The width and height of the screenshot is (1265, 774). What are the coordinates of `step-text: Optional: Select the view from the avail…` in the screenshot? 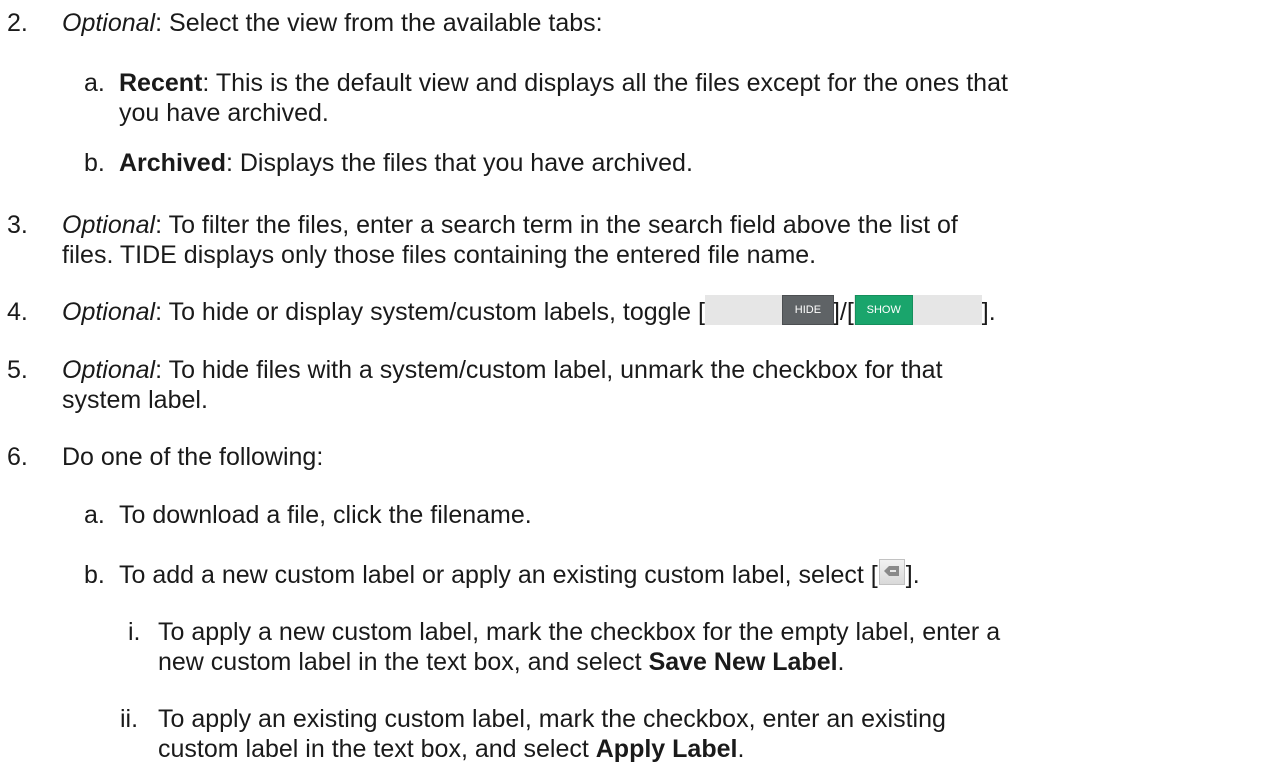 It's located at (332, 23).